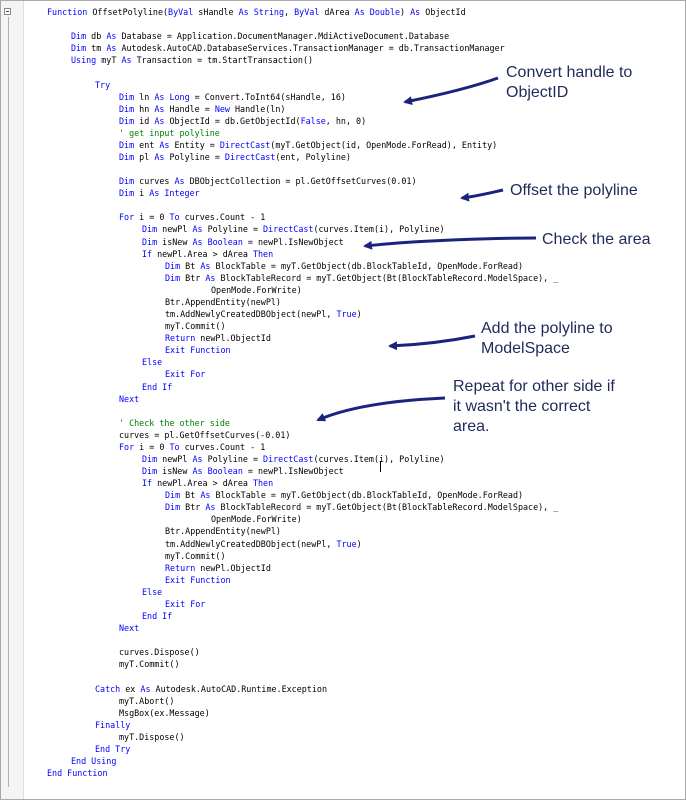 The height and width of the screenshot is (800, 686). What do you see at coordinates (177, 217) in the screenshot?
I see `code-keyword: To` at bounding box center [177, 217].